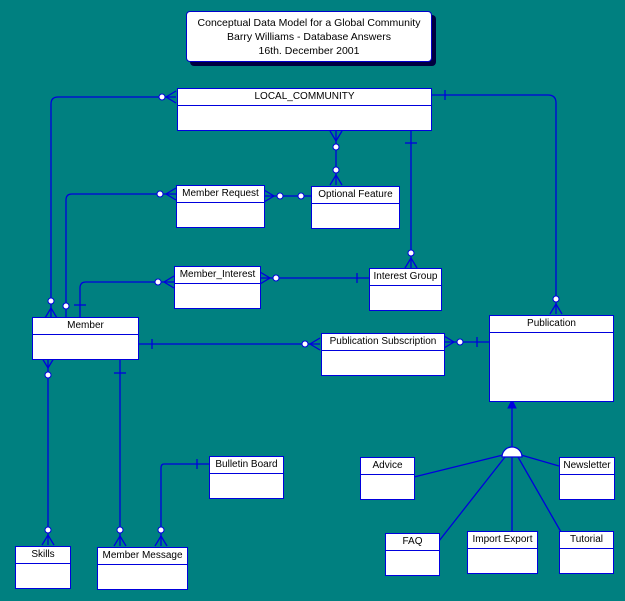 This screenshot has width=625, height=601. Describe the element at coordinates (184, 504) in the screenshot. I see `rel-board-message` at that location.